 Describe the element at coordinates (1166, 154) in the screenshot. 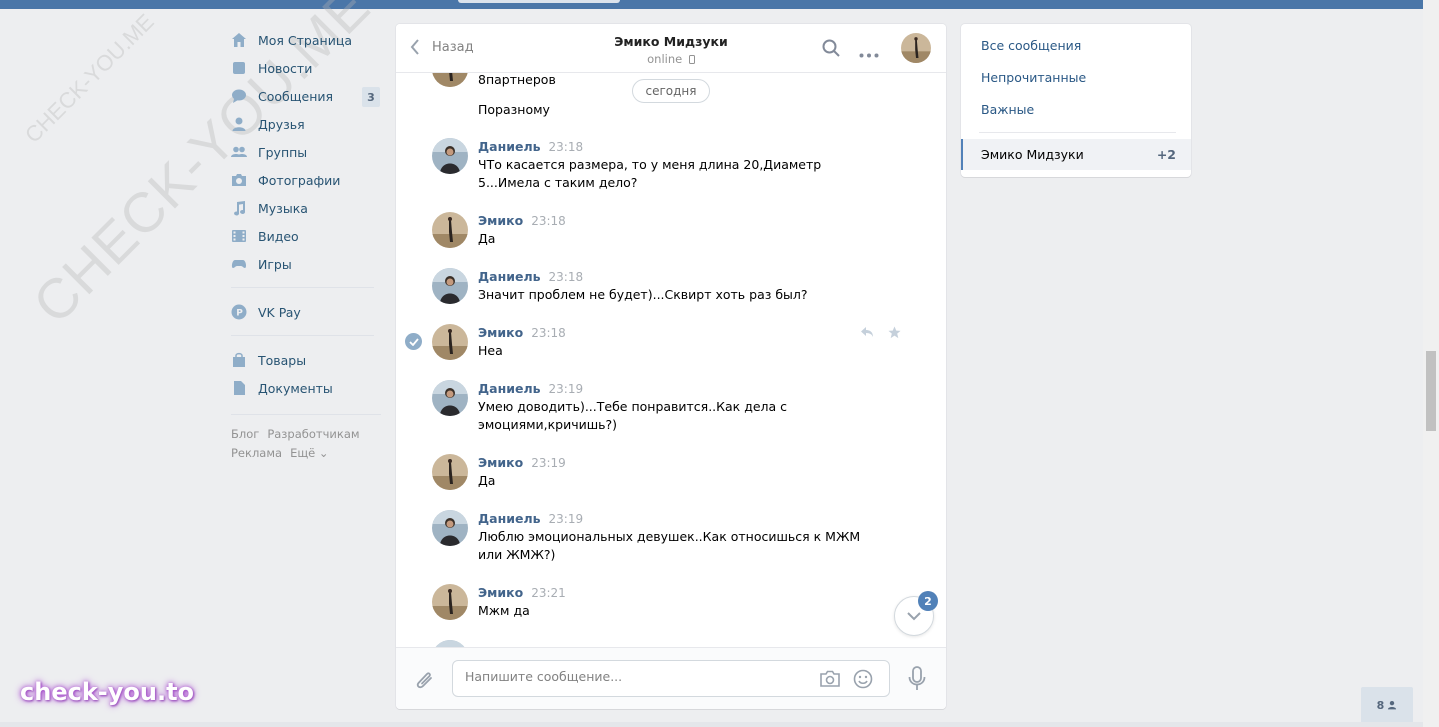

I see `active-dialog-count: +2` at that location.